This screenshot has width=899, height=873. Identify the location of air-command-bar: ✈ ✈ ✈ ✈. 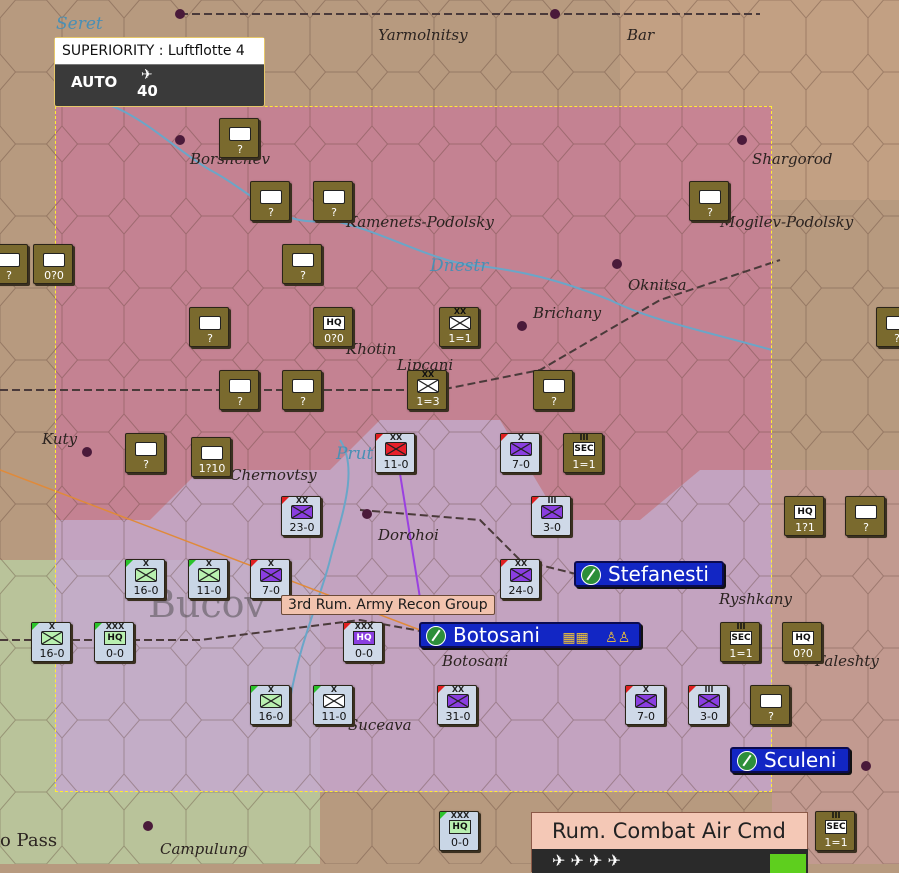
(670, 861).